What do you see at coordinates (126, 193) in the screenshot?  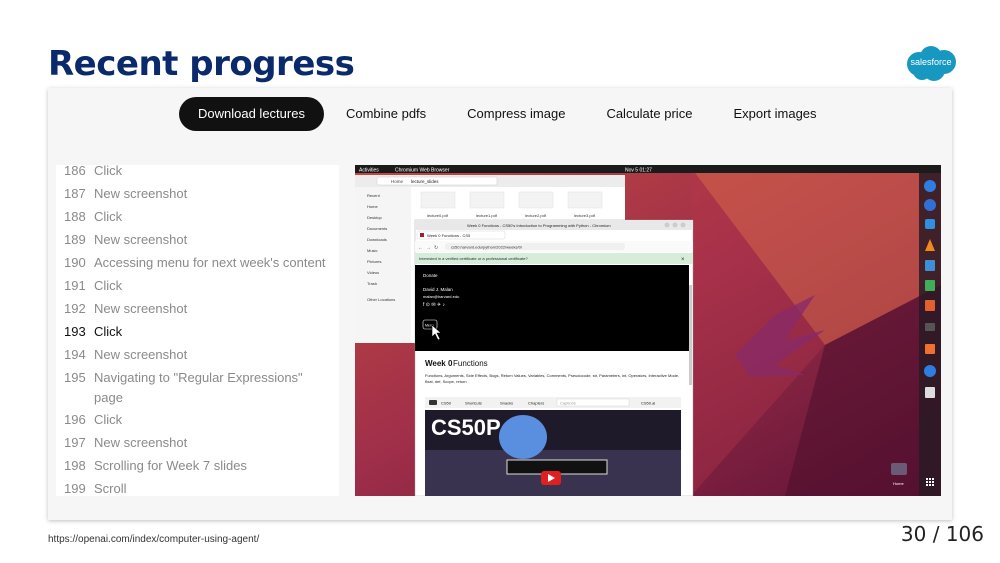 I see `list-item: 187 New screenshot` at bounding box center [126, 193].